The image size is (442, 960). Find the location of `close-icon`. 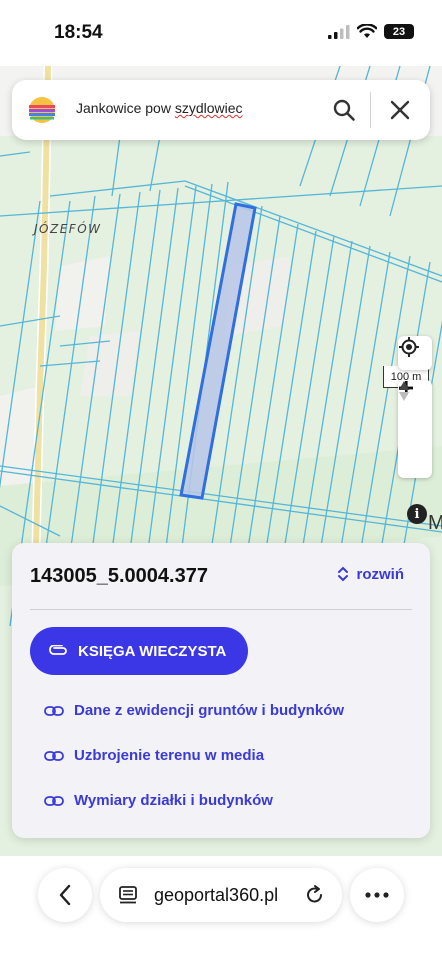

close-icon is located at coordinates (400, 110).